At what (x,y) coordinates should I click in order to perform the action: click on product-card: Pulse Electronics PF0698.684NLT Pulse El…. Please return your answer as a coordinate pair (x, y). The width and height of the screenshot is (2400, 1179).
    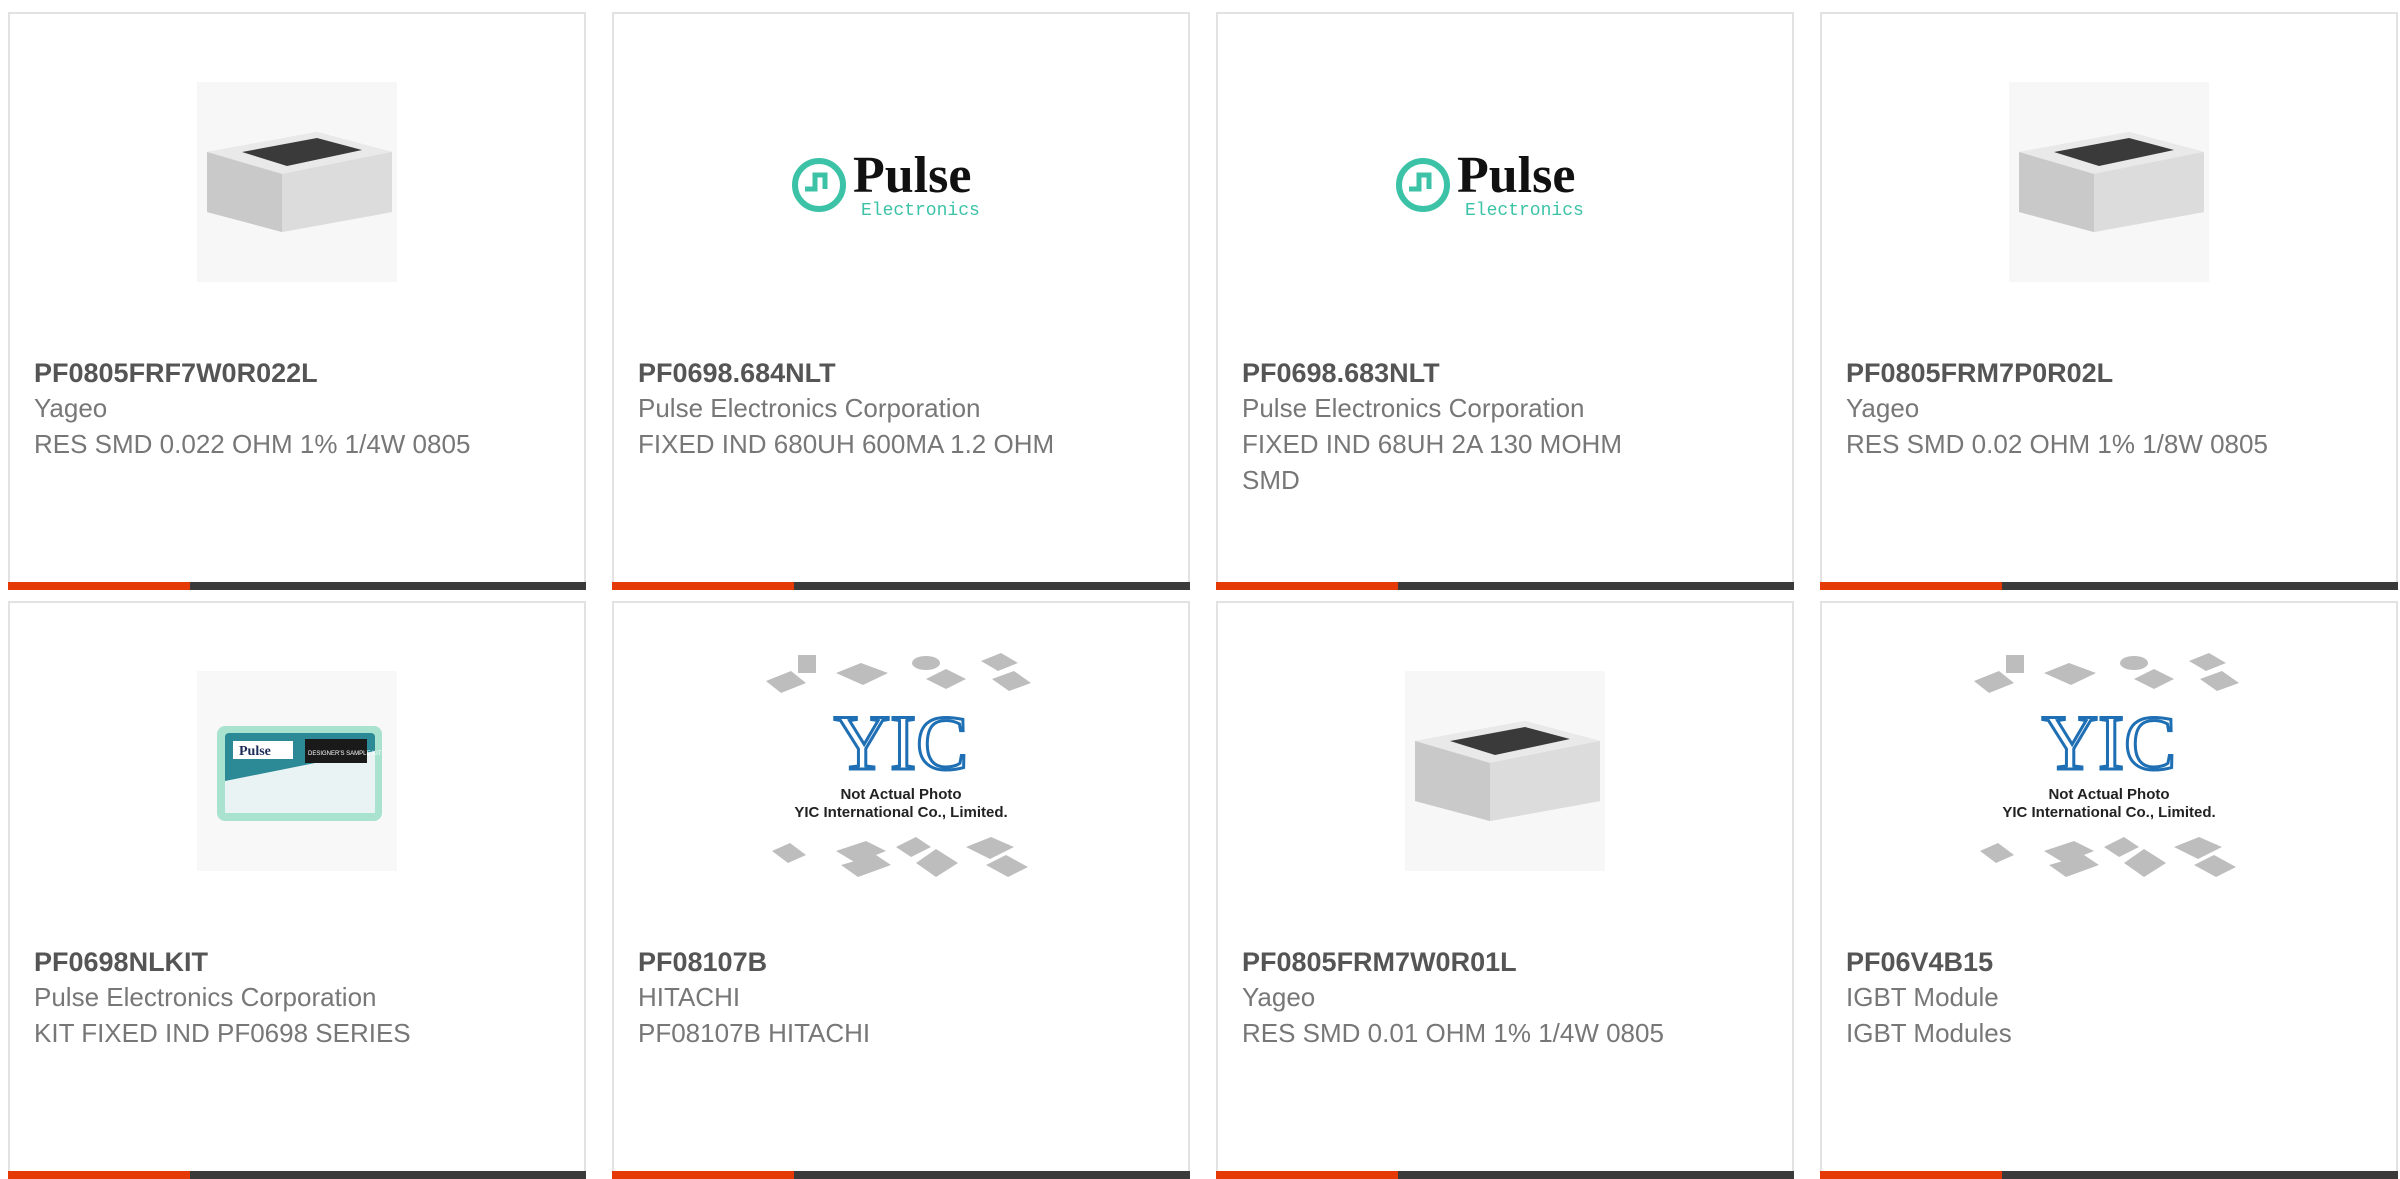
    Looking at the image, I should click on (901, 301).